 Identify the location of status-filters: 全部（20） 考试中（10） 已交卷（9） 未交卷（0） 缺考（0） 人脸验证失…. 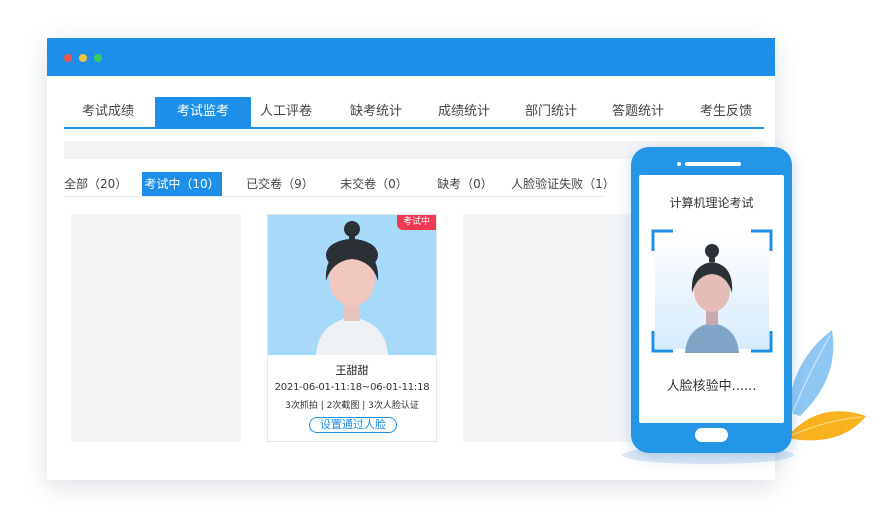
(344, 185).